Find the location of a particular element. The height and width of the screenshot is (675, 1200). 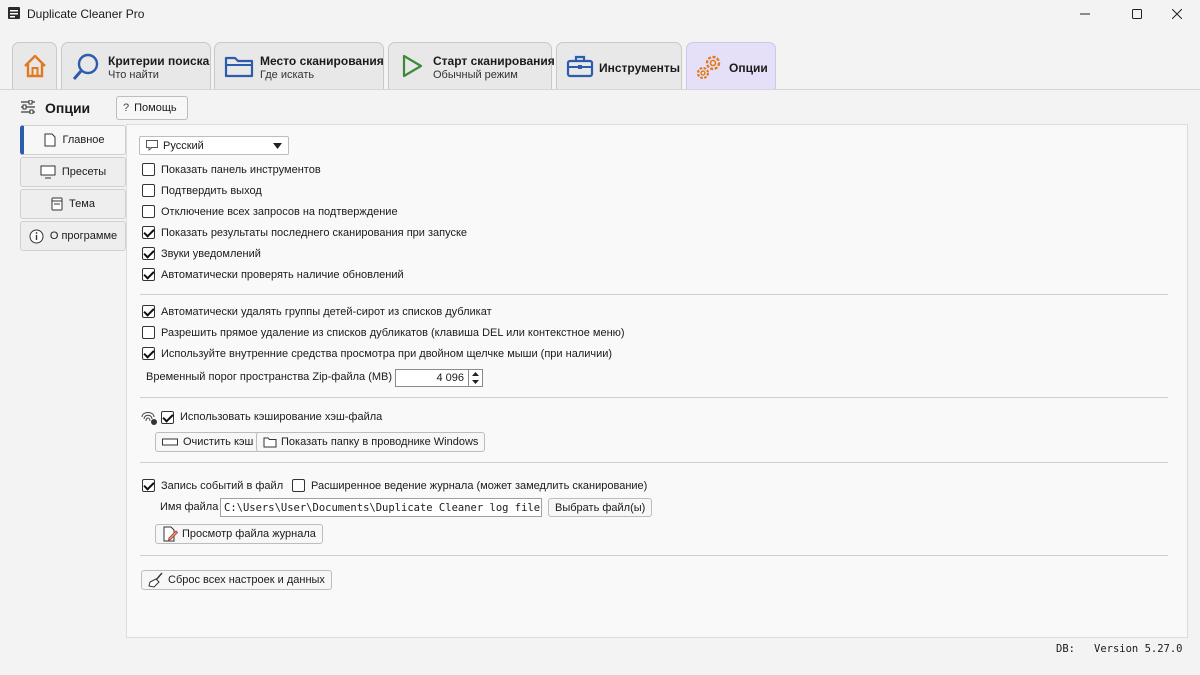

tab-home is located at coordinates (34, 66).